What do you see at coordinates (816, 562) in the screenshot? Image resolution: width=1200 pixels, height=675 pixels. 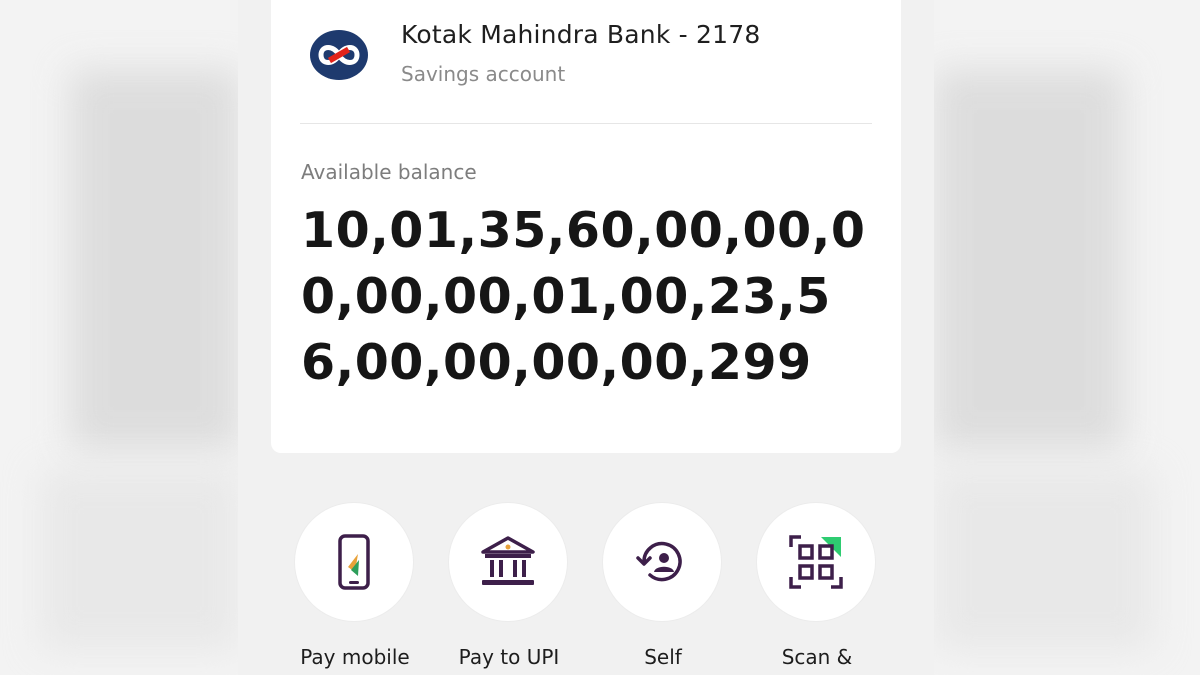 I see `qr-scan-icon` at bounding box center [816, 562].